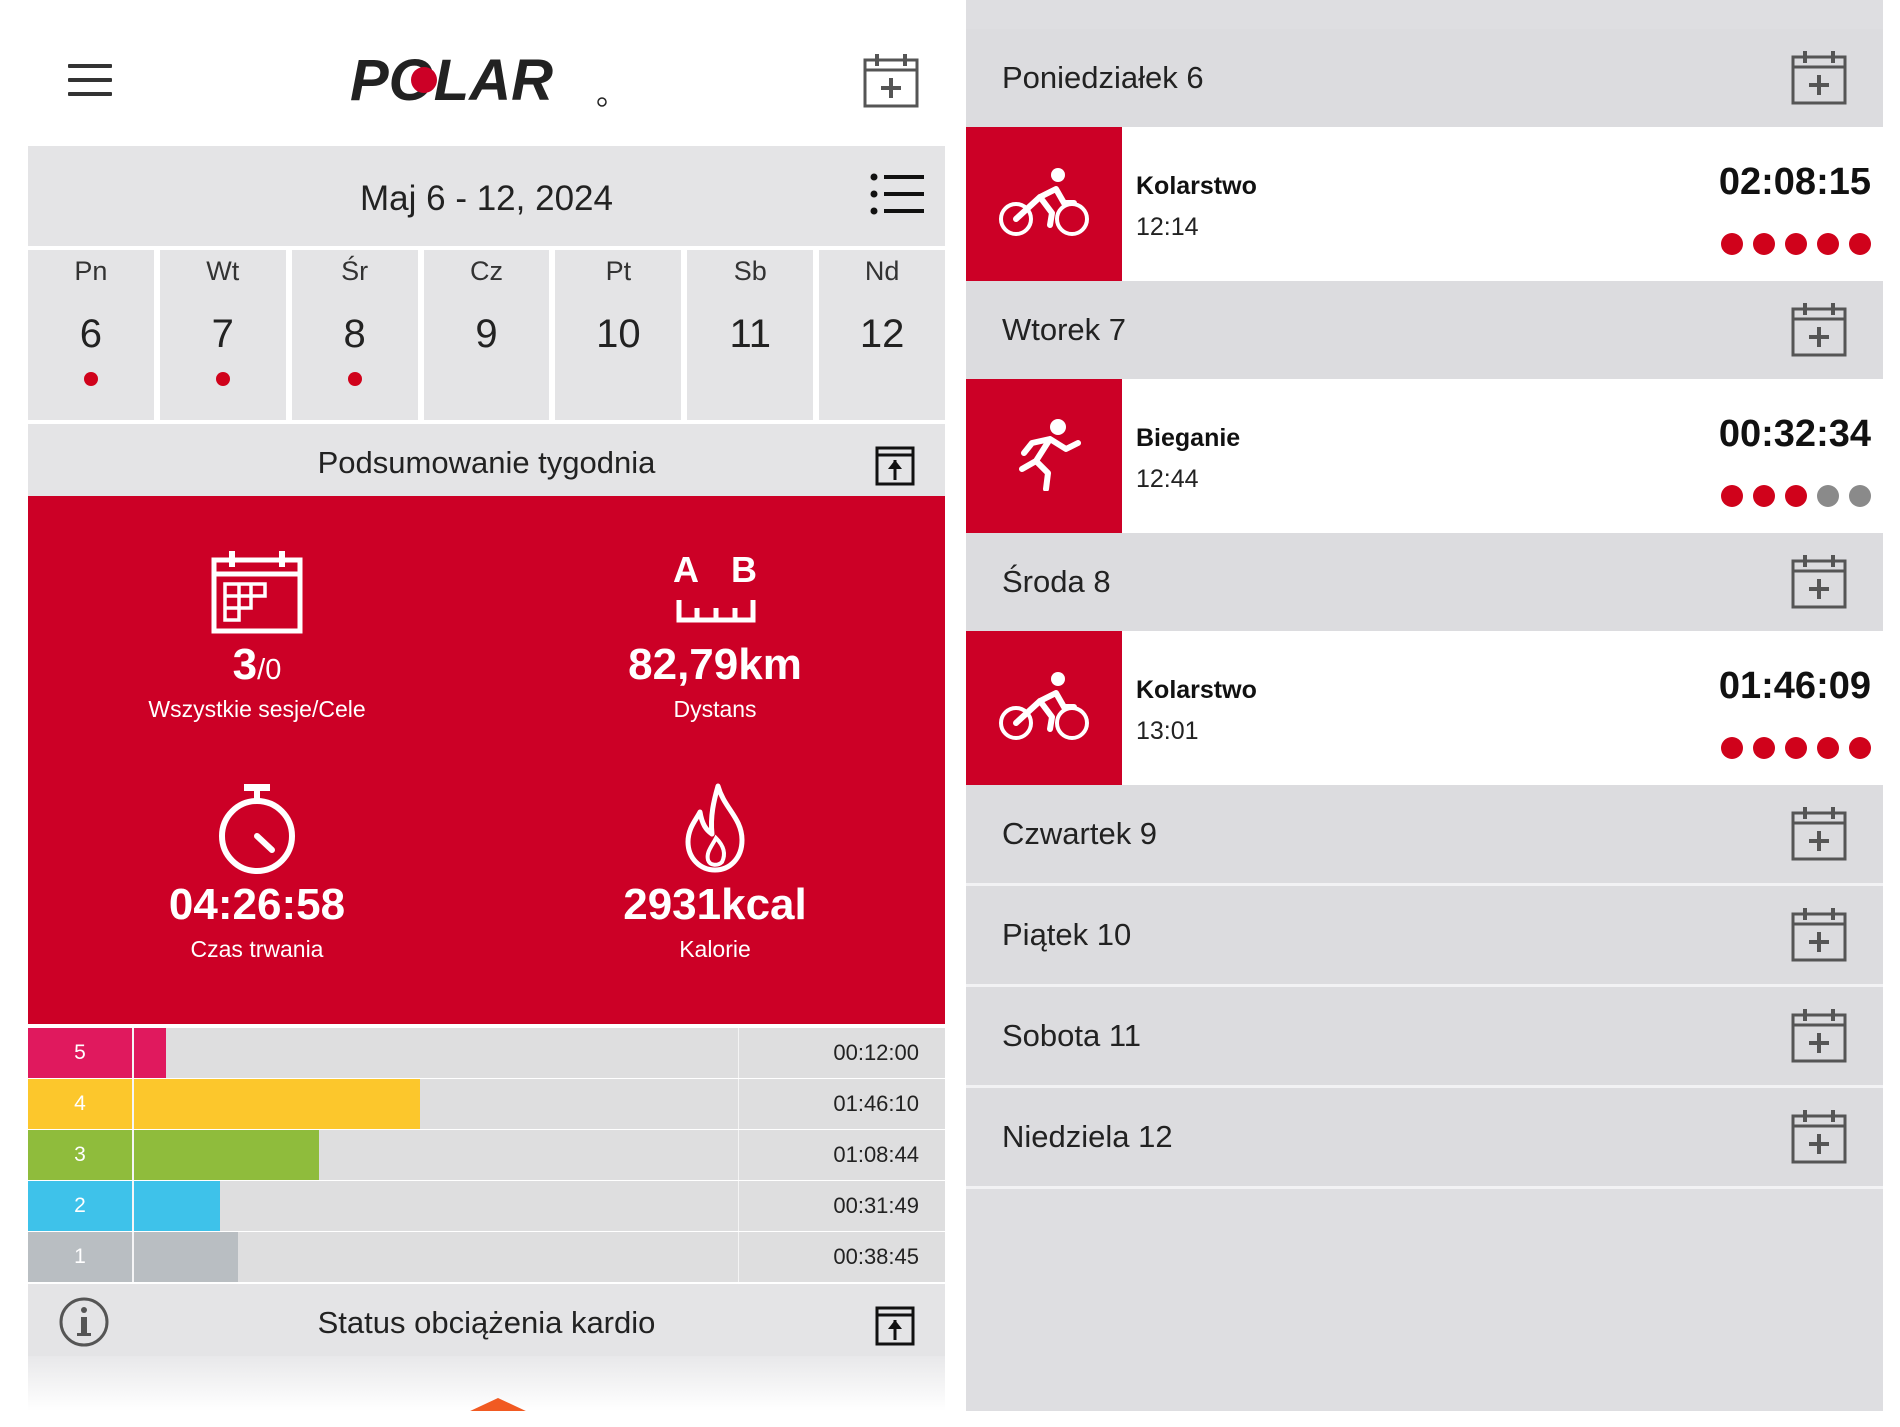  Describe the element at coordinates (1424, 456) in the screenshot. I see `training-session: Bieganie 12:44 00:32:34` at that location.